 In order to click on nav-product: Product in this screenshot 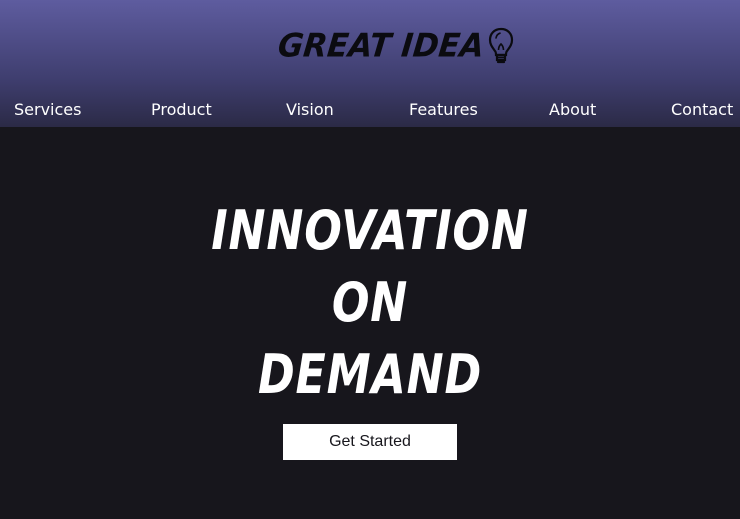, I will do `click(181, 110)`.